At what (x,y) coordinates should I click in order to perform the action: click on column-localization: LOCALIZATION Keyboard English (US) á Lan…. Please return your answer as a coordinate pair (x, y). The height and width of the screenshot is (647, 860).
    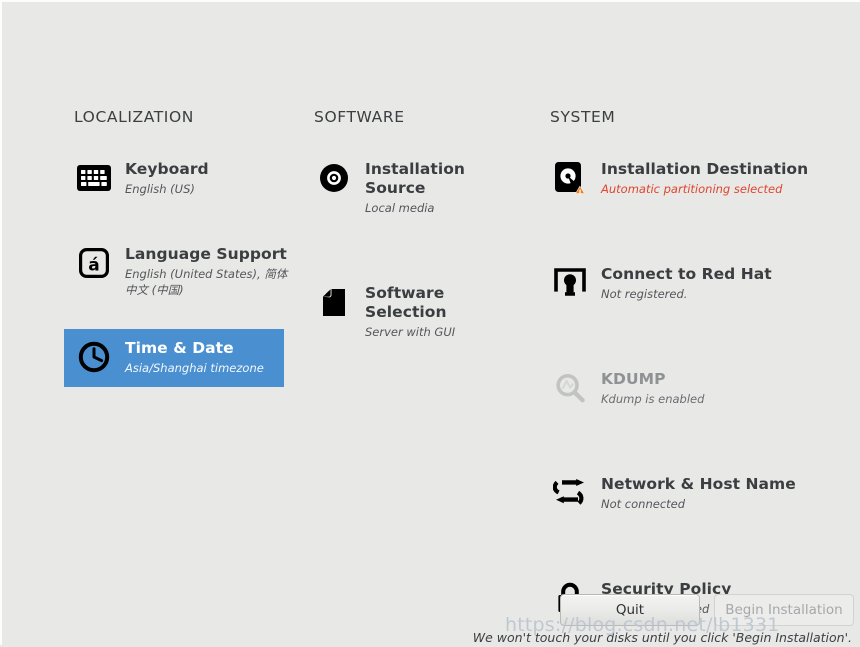
    Looking at the image, I should click on (181, 247).